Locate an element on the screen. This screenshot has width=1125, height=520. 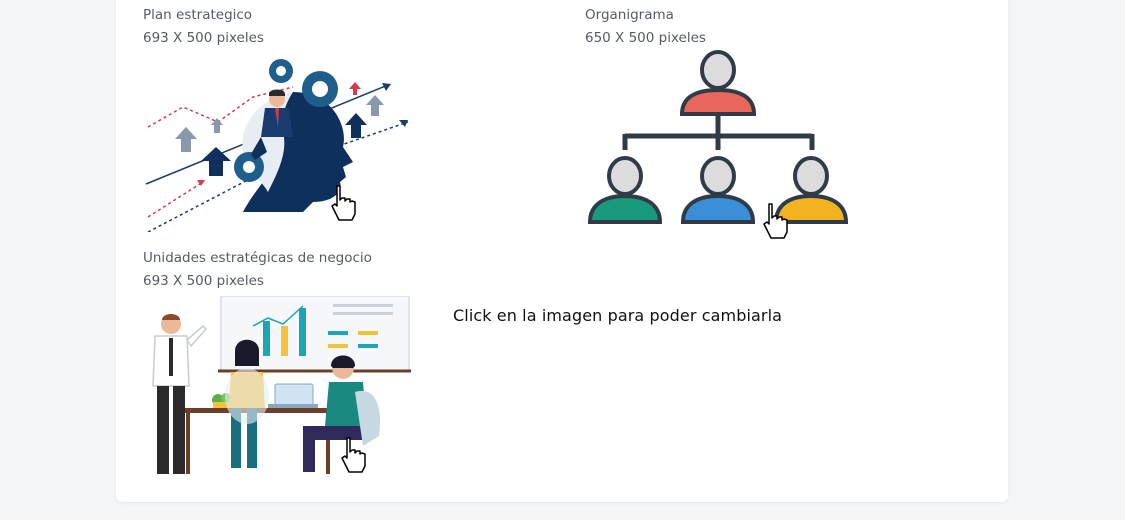
item-title: Unidades estratégicas de negocio is located at coordinates (257, 258).